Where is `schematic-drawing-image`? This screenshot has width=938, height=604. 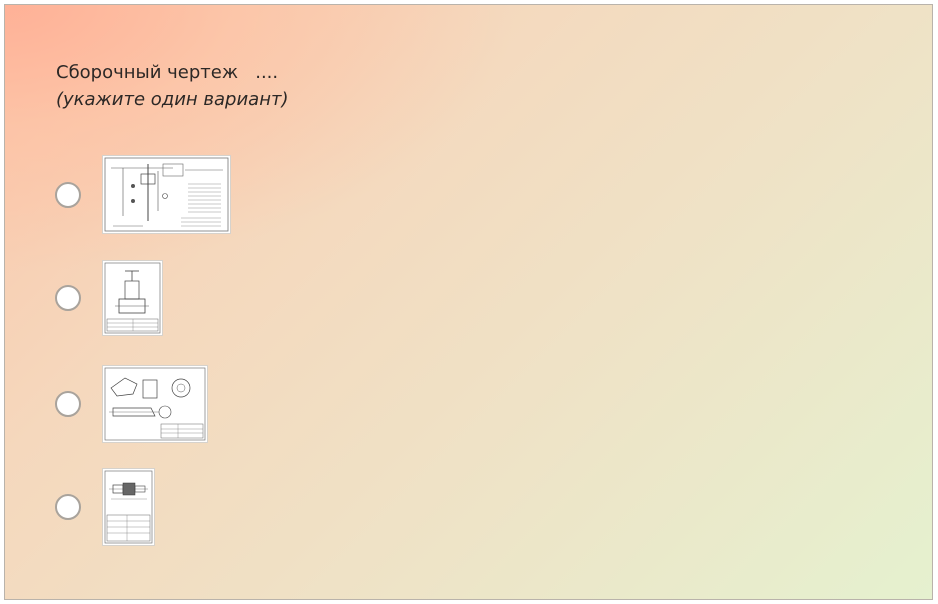 schematic-drawing-image is located at coordinates (166, 194).